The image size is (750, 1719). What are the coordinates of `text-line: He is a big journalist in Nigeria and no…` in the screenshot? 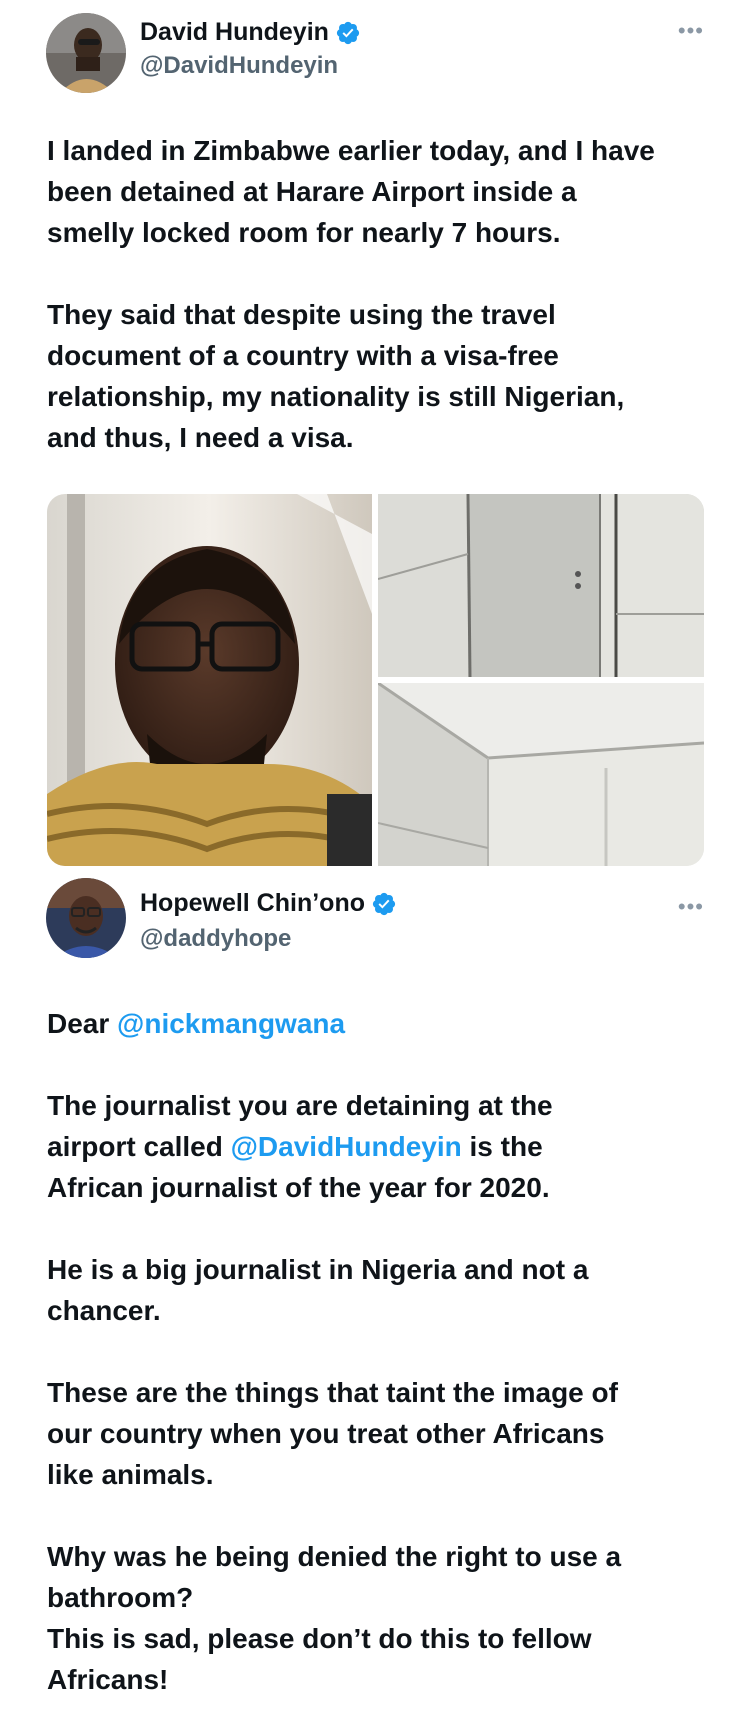 It's located at (318, 1269).